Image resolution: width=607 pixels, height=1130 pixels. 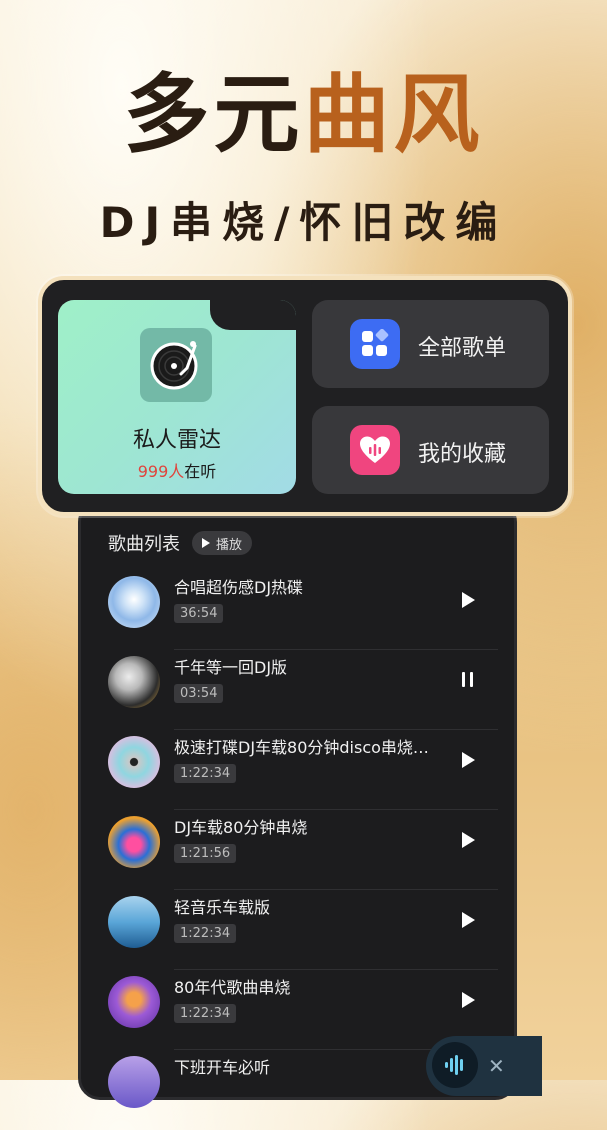 I want to click on song-duration: 1:21:56, so click(x=205, y=853).